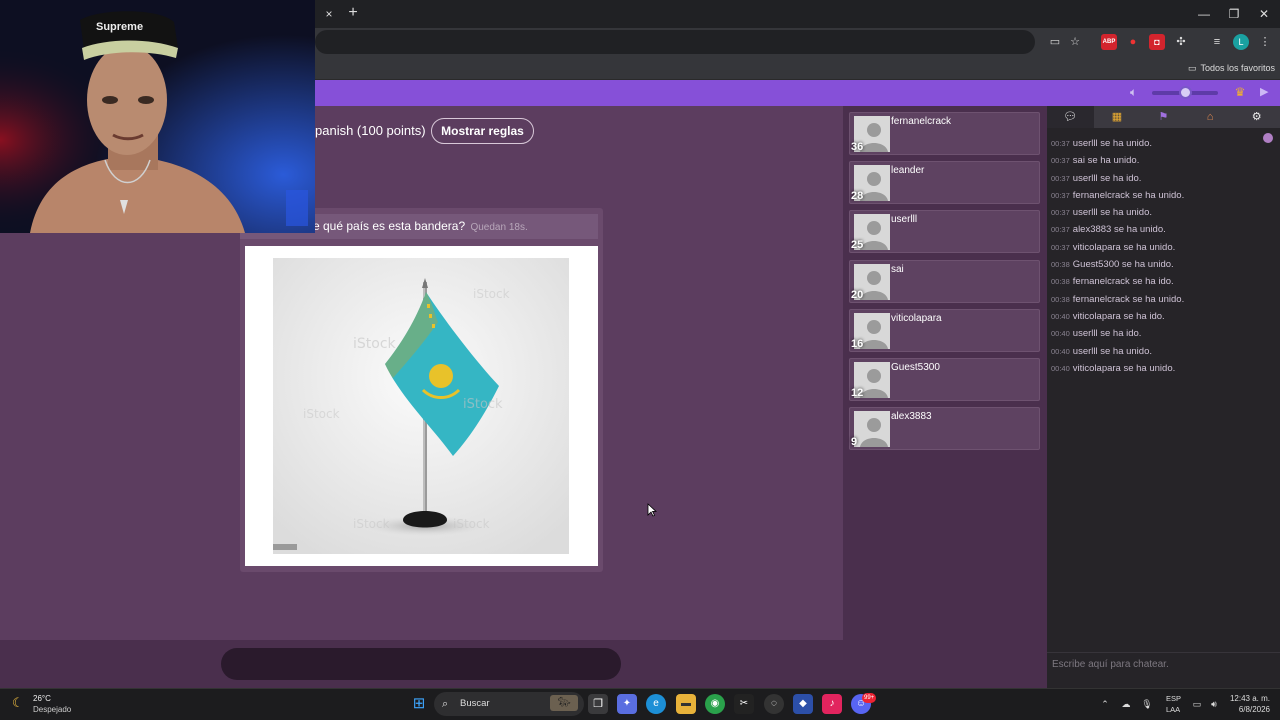  I want to click on all-bookmarks-folder: ▭ Todos los favoritos, so click(1231, 68).